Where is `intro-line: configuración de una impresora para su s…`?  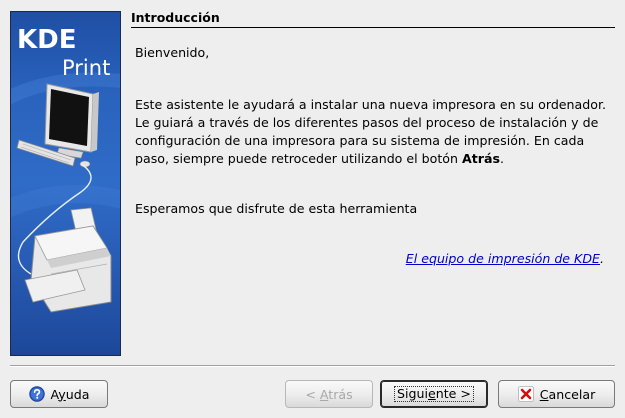
intro-line: configuración de una impresora para su s… is located at coordinates (360, 140).